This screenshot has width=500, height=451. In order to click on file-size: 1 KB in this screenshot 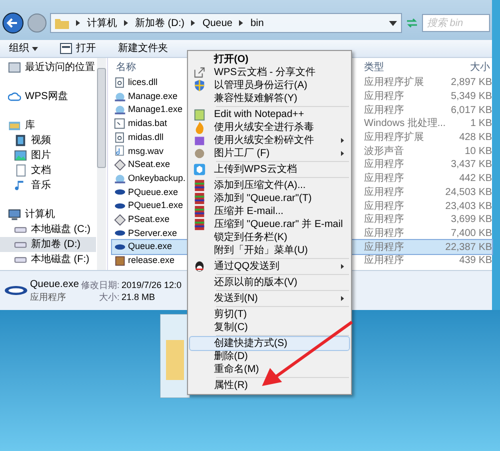, I will do `click(480, 124)`.